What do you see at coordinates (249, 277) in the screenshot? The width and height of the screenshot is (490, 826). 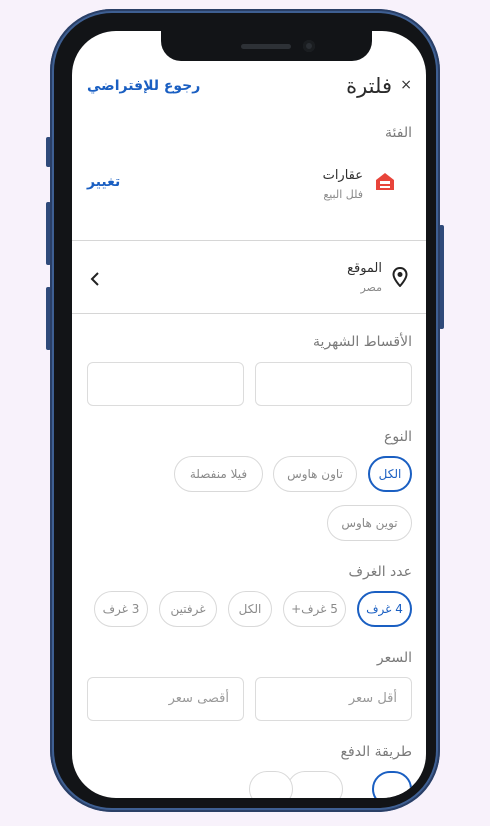 I see `location-row: الموقع مصر` at bounding box center [249, 277].